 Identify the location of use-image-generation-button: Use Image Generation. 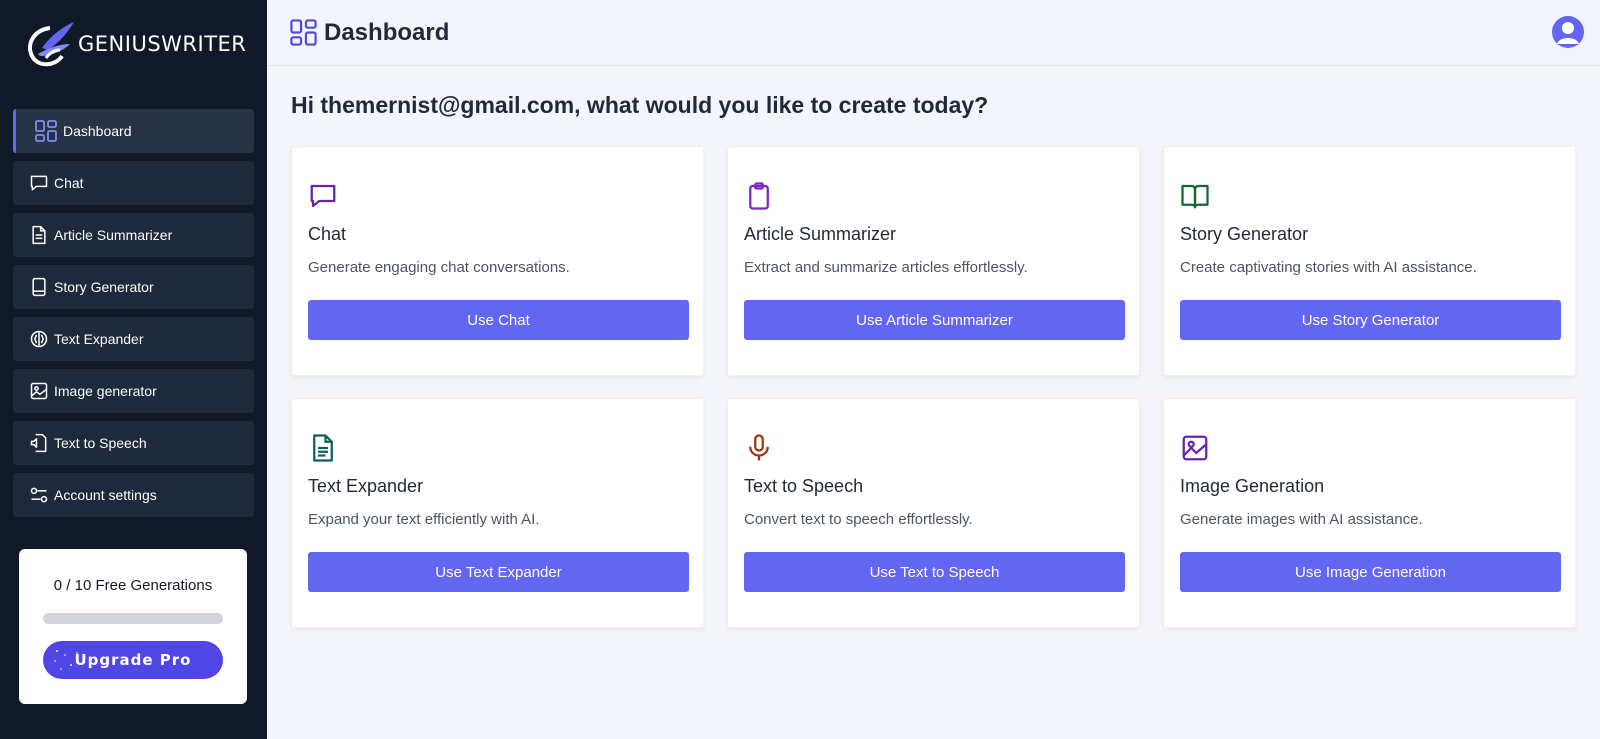
(1370, 572).